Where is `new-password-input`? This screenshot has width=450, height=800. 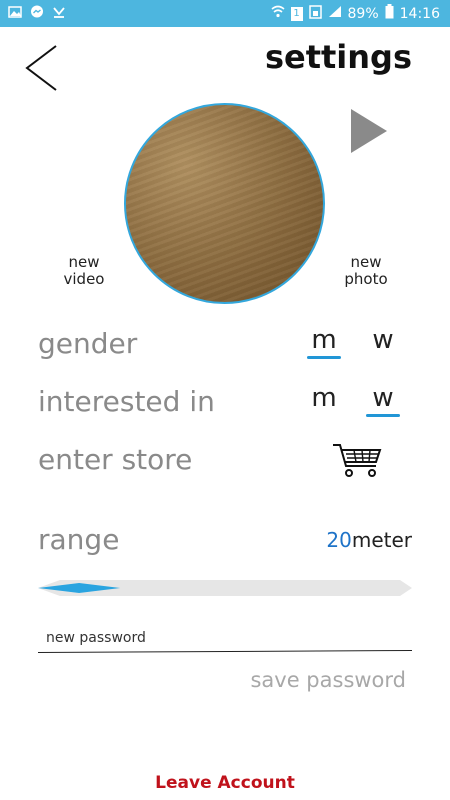
new-password-input is located at coordinates (225, 650).